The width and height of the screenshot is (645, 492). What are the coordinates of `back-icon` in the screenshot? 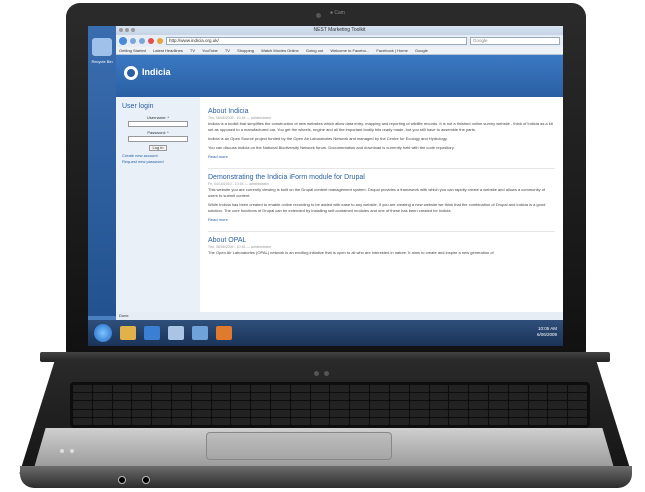 It's located at (123, 41).